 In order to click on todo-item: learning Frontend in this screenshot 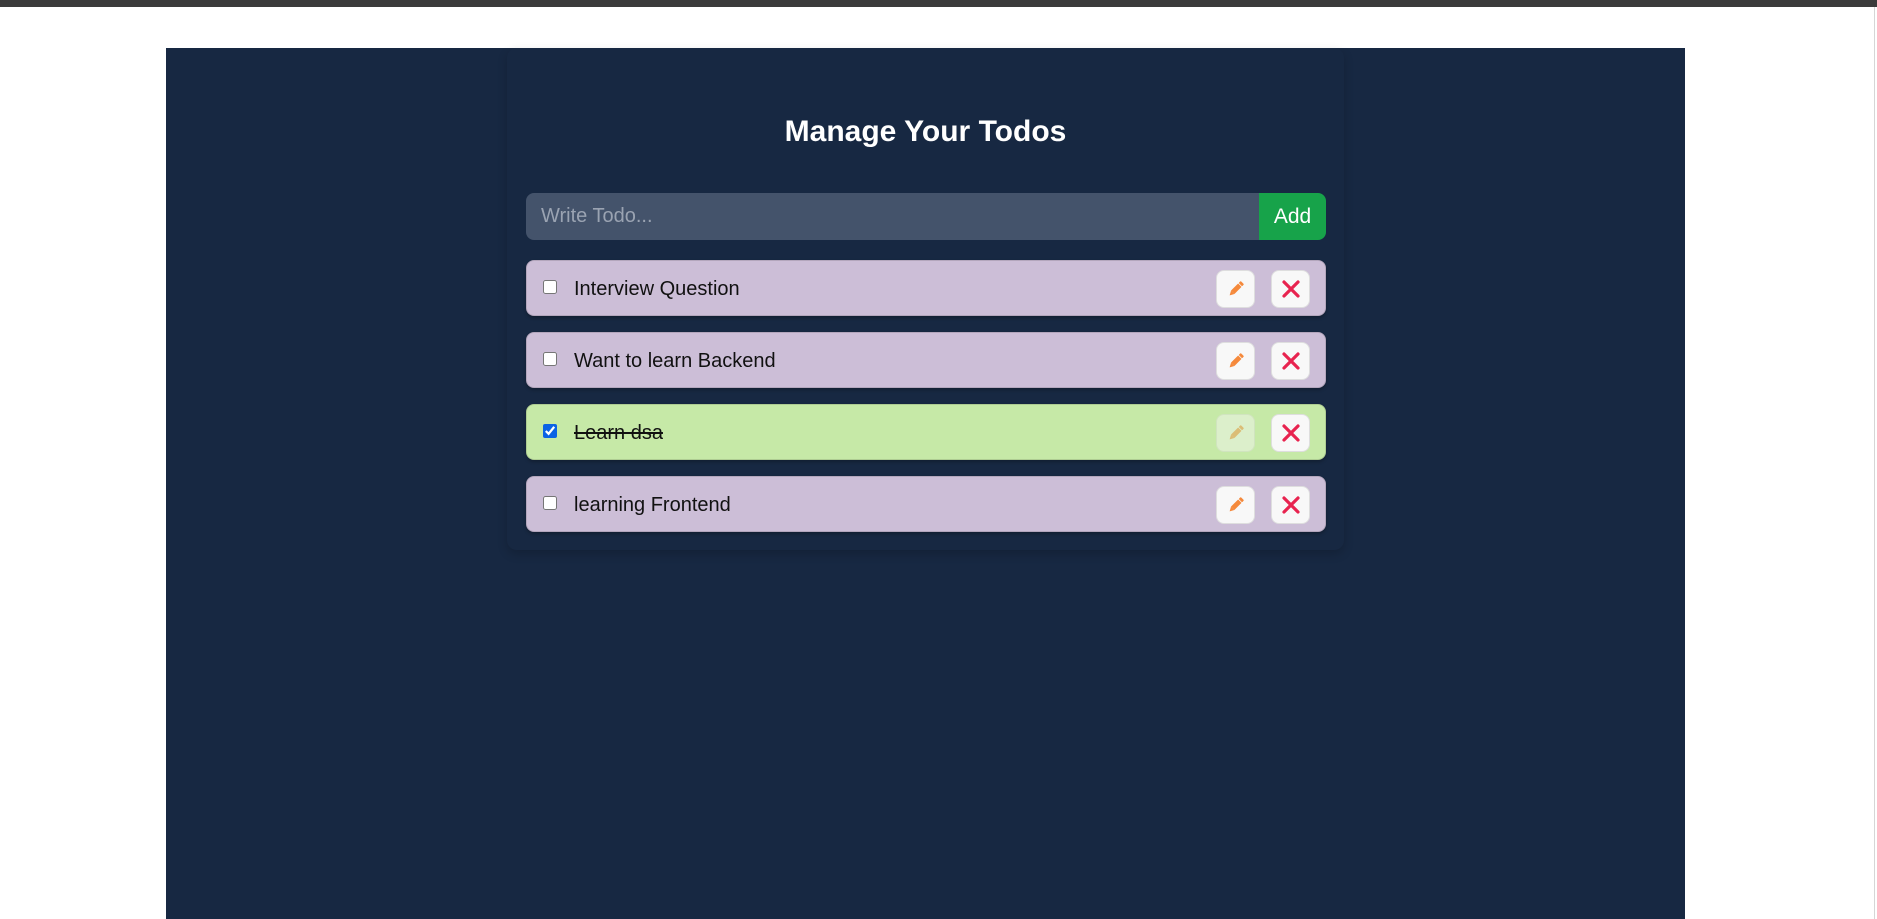, I will do `click(926, 504)`.